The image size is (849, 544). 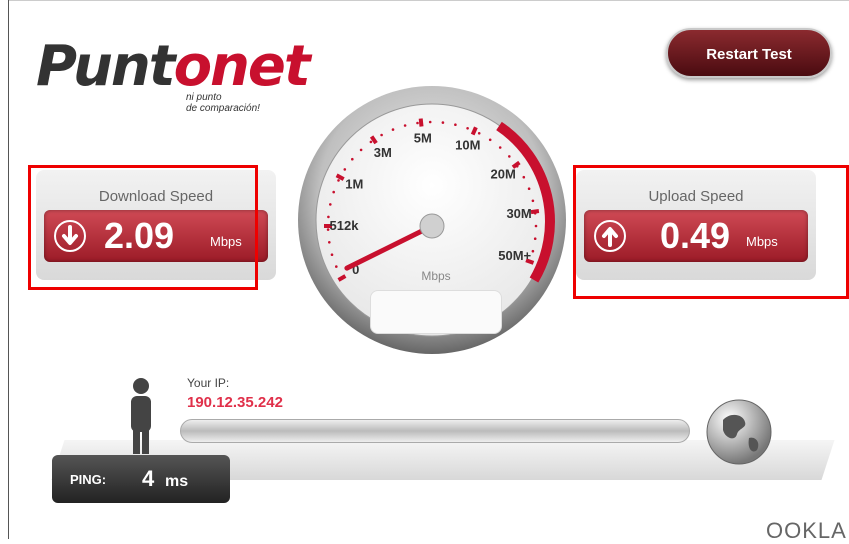 What do you see at coordinates (432, 226) in the screenshot?
I see `gauge-hub` at bounding box center [432, 226].